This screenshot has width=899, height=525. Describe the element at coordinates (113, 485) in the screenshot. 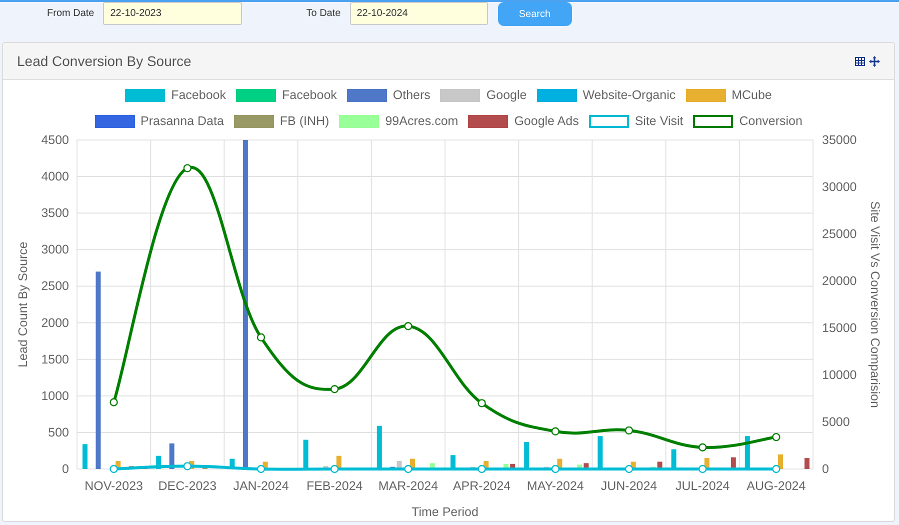

I see `axis-label: NOV-2023` at that location.